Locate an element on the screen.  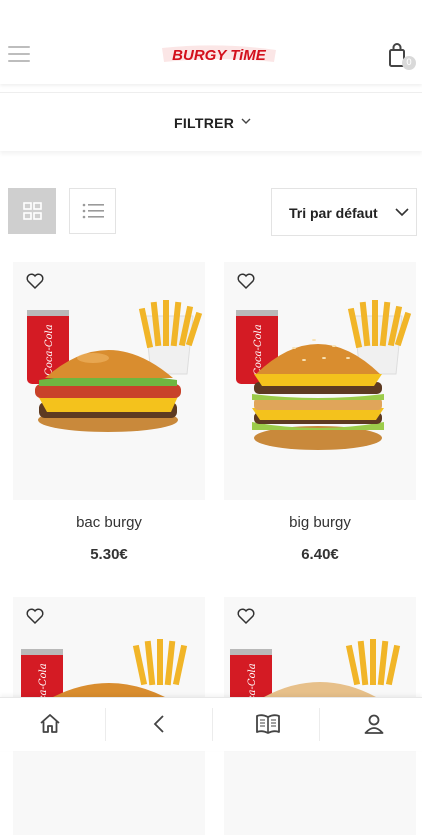
list-view-icon is located at coordinates (93, 211).